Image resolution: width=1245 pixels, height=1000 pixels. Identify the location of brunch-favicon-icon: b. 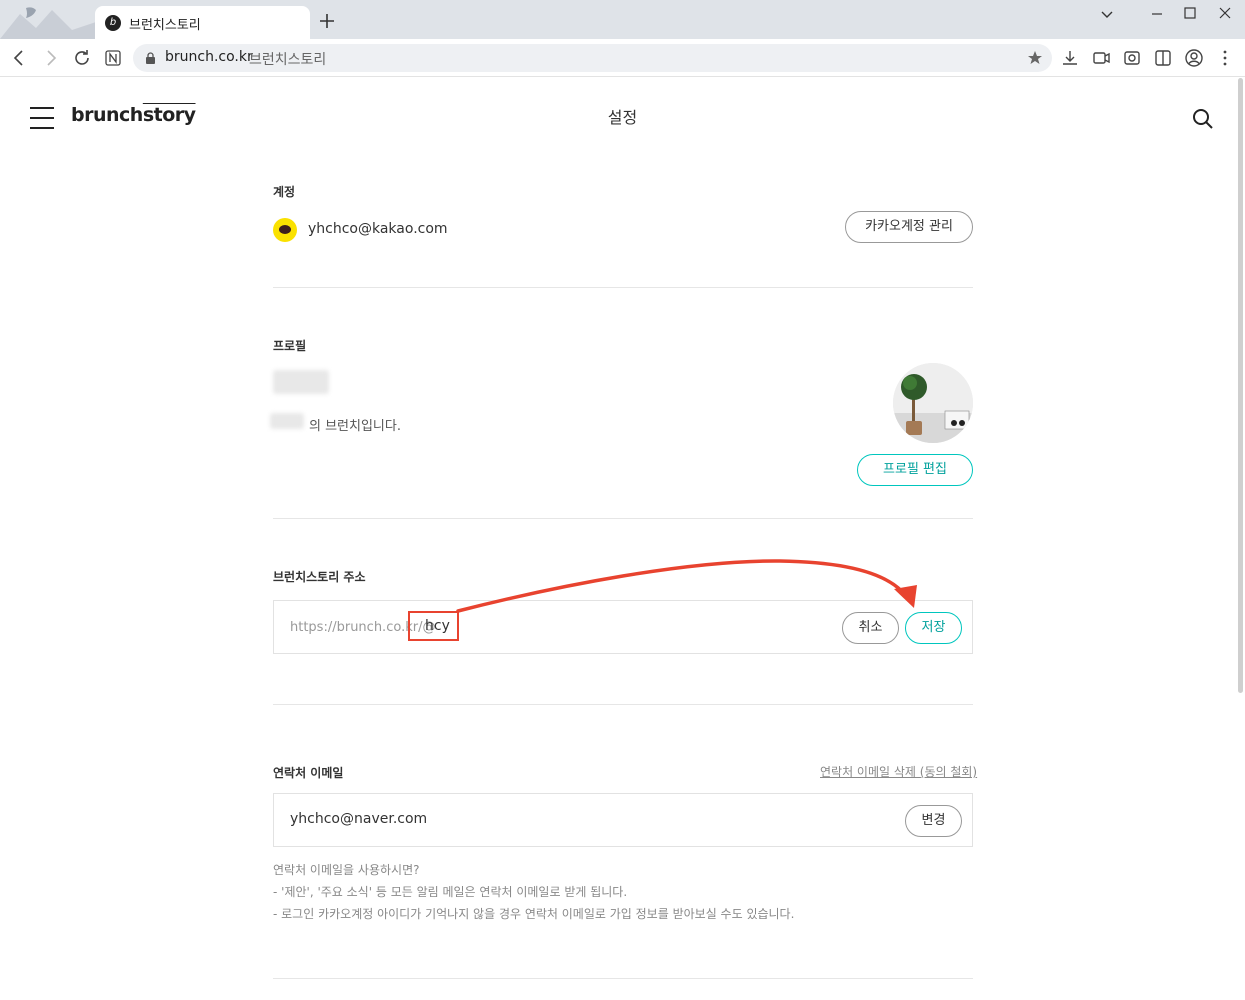
(113, 23).